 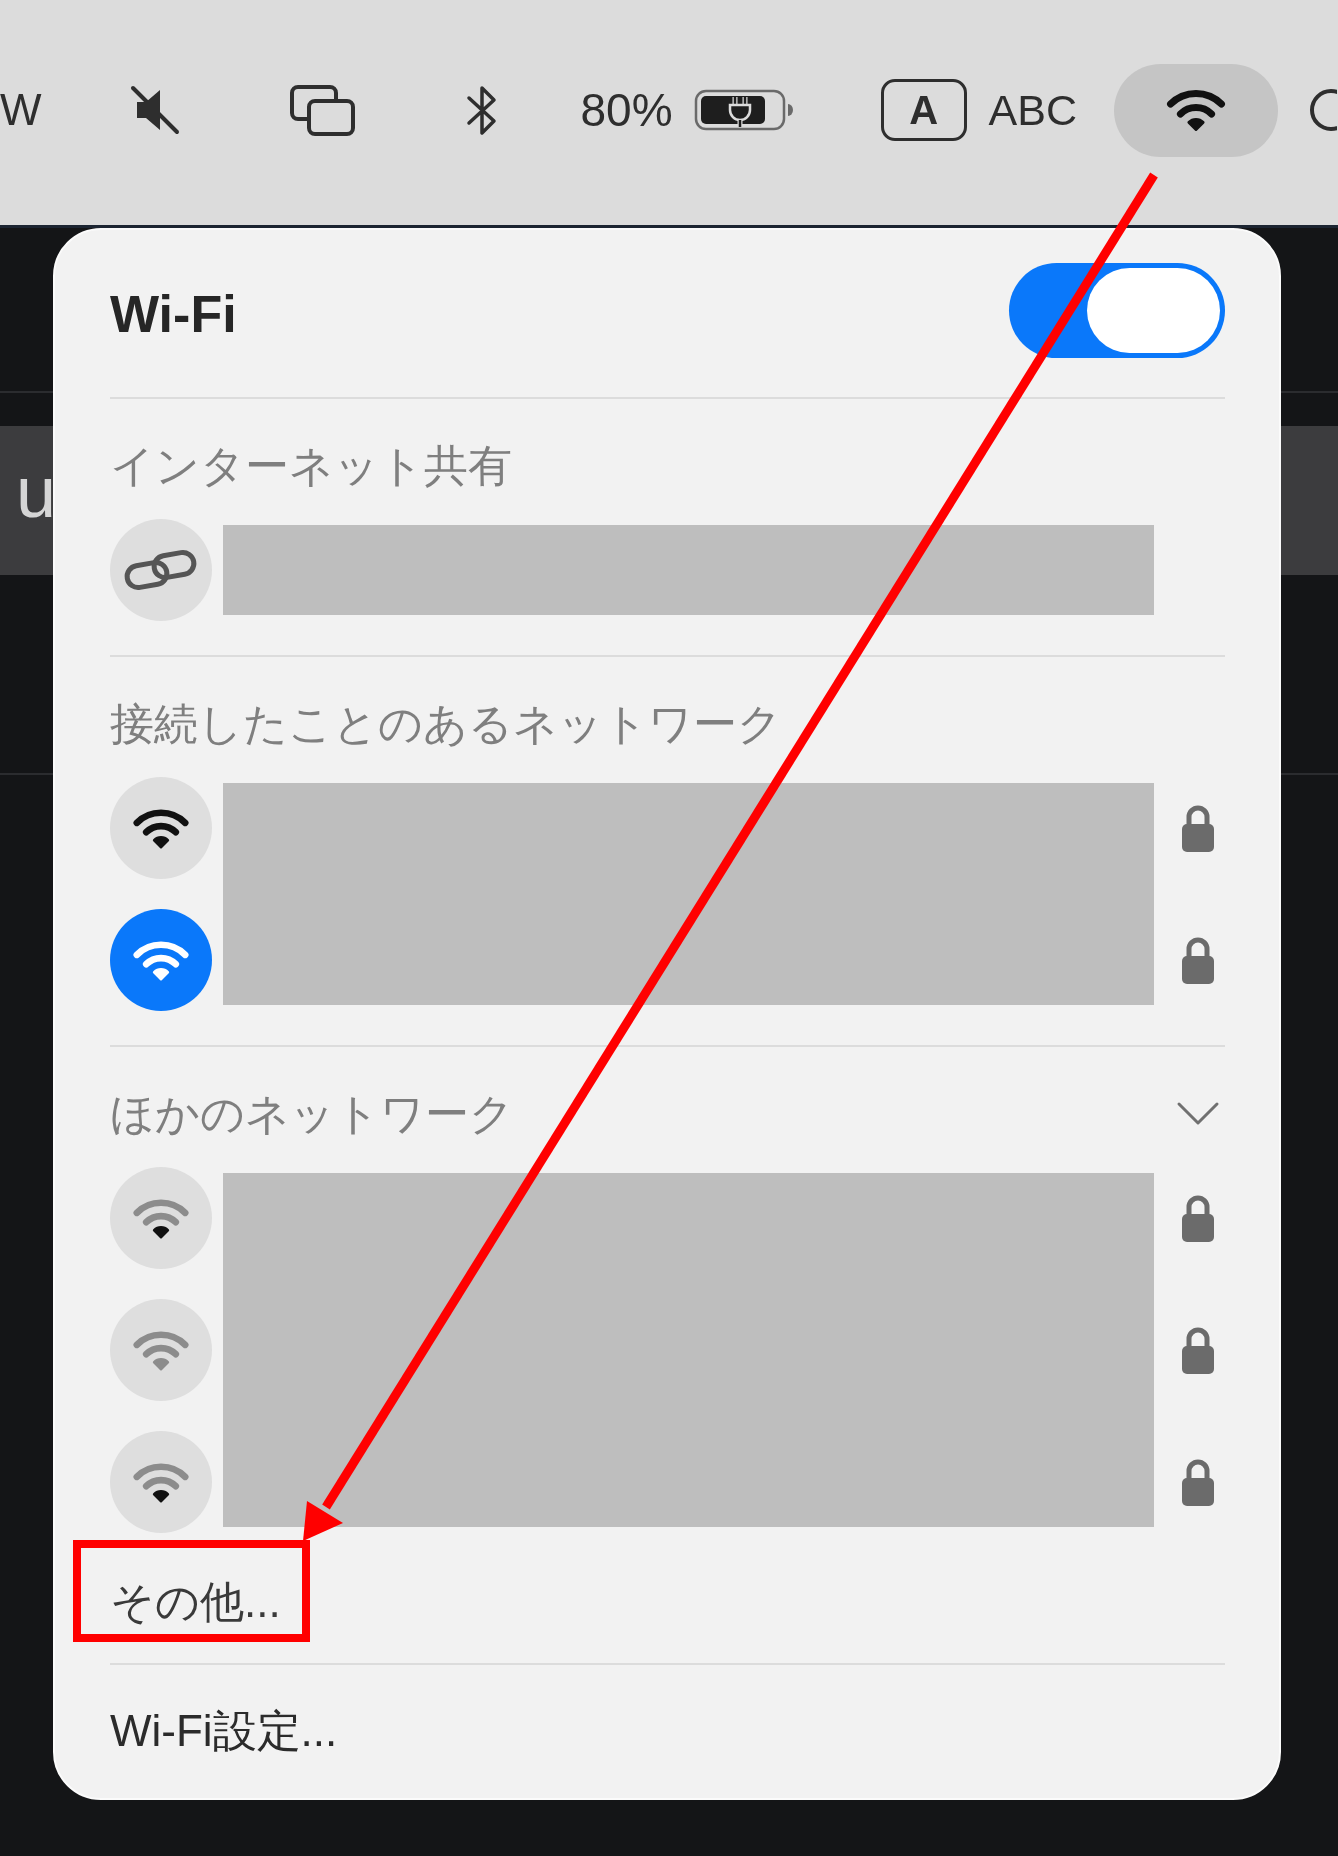 I want to click on wifi-icon, so click(x=1196, y=110).